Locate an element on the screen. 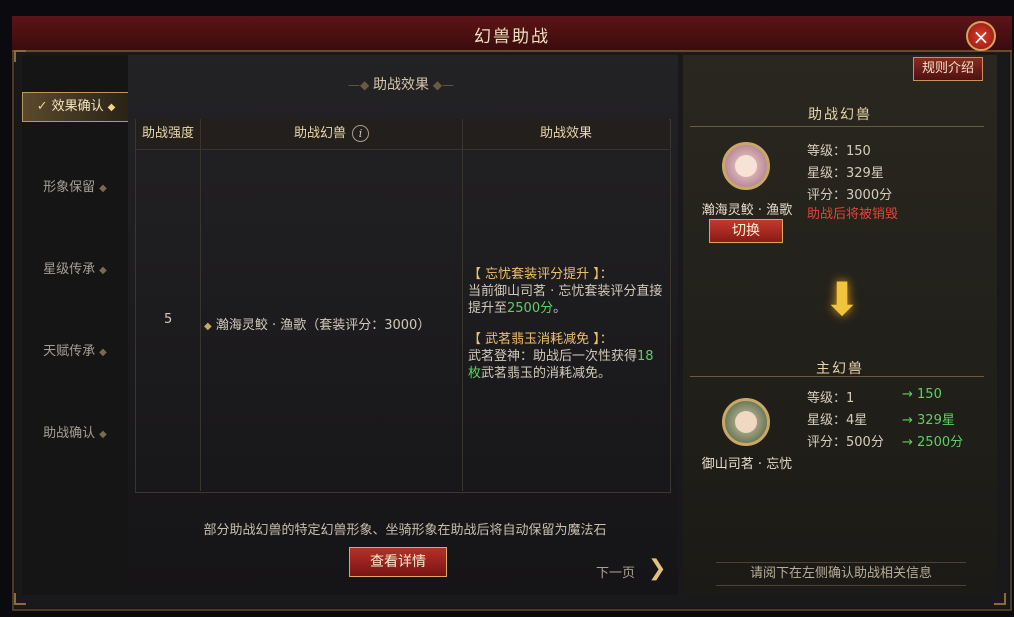 The image size is (1014, 617). sidebar-item-assist-confirm: 助战确认 ◆ is located at coordinates (75, 434).